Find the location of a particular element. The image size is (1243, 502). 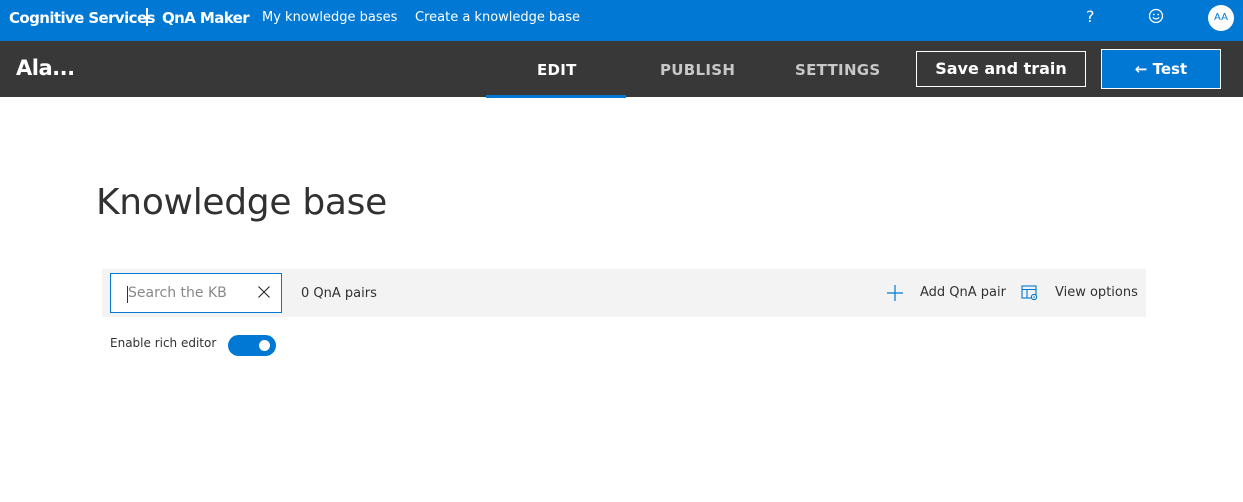

page-title: Knowledge base is located at coordinates (241, 202).